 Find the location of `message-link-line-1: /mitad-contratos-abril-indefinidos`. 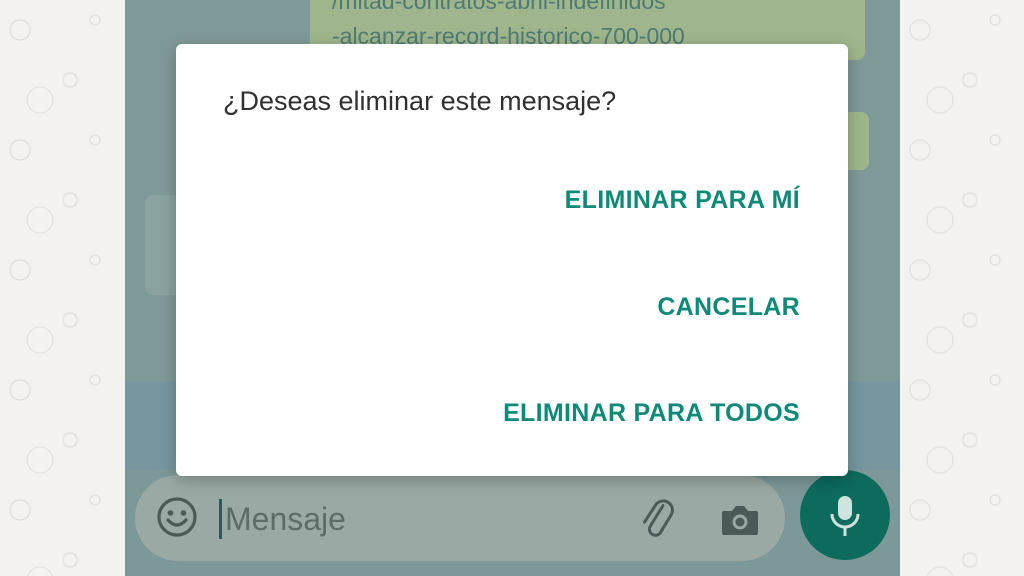

message-link-line-1: /mitad-contratos-abril-indefinidos is located at coordinates (499, 7).